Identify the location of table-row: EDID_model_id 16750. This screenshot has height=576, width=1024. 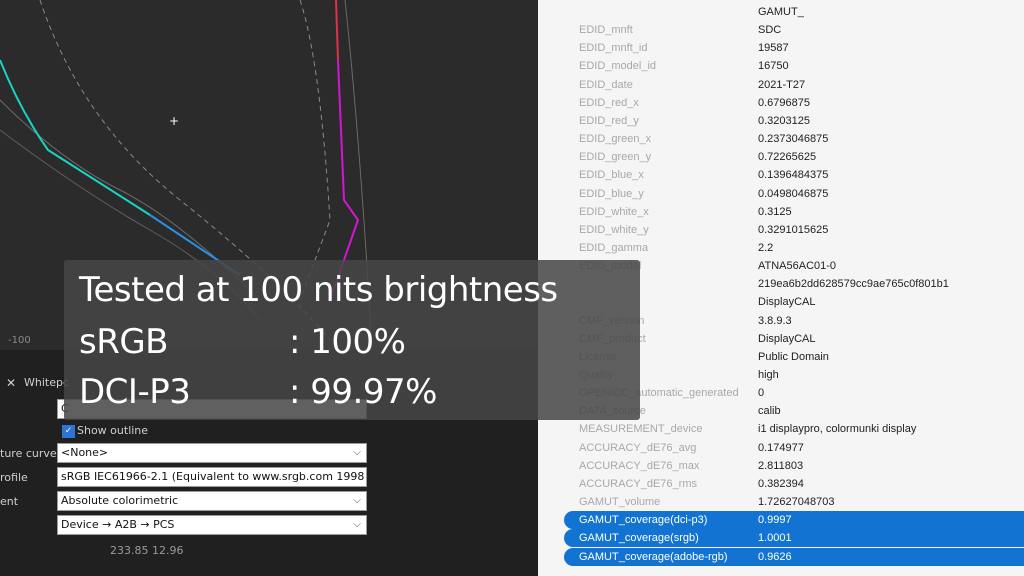
(781, 66).